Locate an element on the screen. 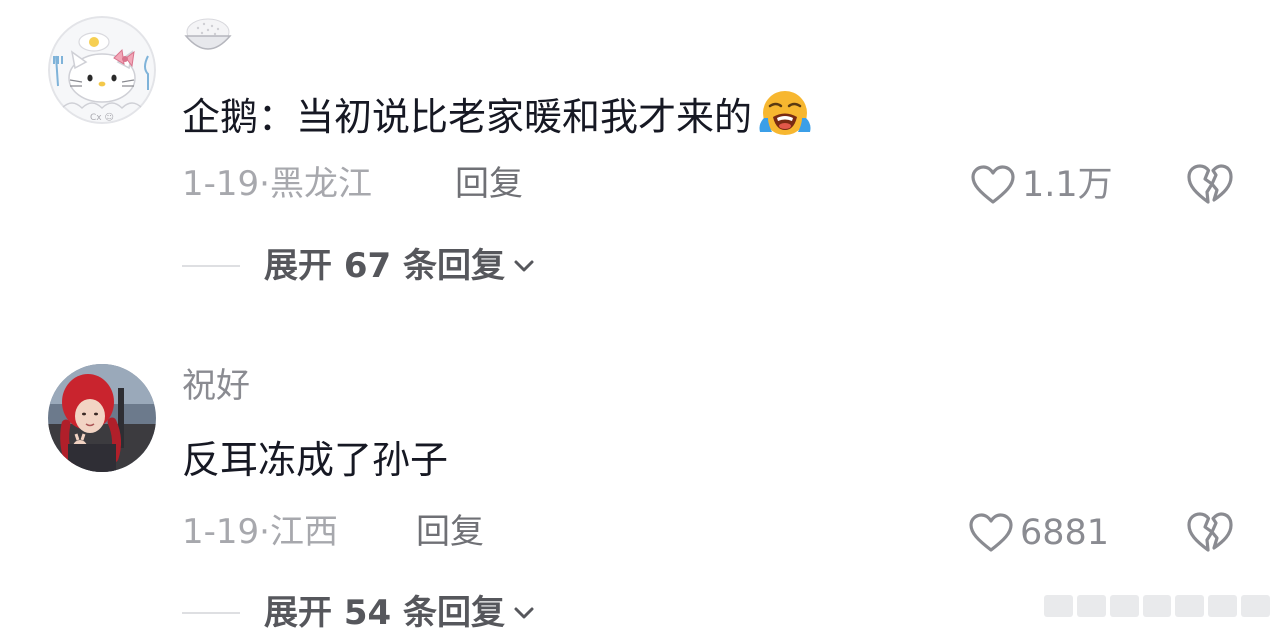  expand-replies-label: 展开 54 条回复 is located at coordinates (384, 613).